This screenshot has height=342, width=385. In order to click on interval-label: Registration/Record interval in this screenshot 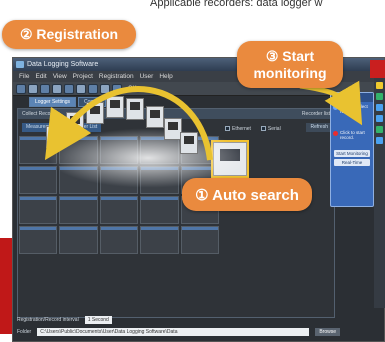, I will do `click(48, 320)`.